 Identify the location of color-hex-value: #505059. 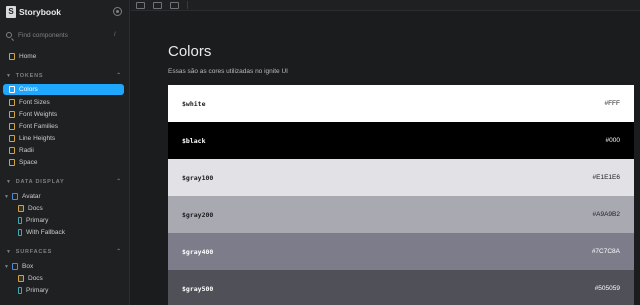
(607, 288).